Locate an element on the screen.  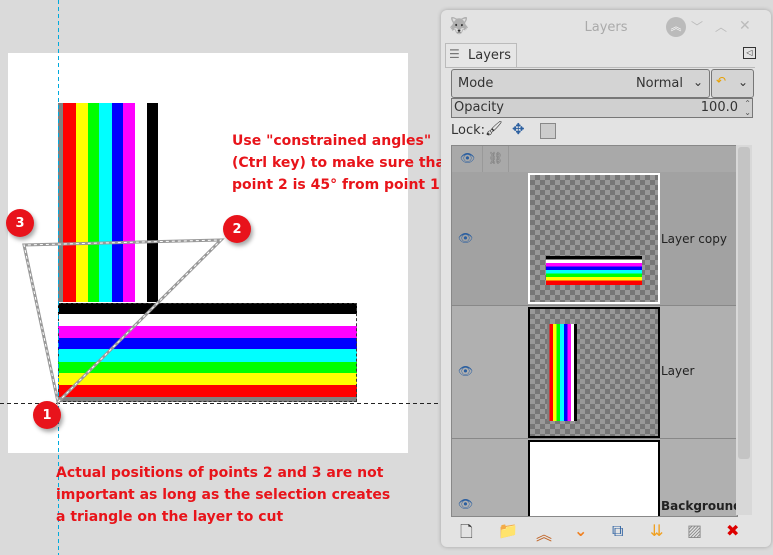
layers-stack-icon: ☰ is located at coordinates (454, 54).